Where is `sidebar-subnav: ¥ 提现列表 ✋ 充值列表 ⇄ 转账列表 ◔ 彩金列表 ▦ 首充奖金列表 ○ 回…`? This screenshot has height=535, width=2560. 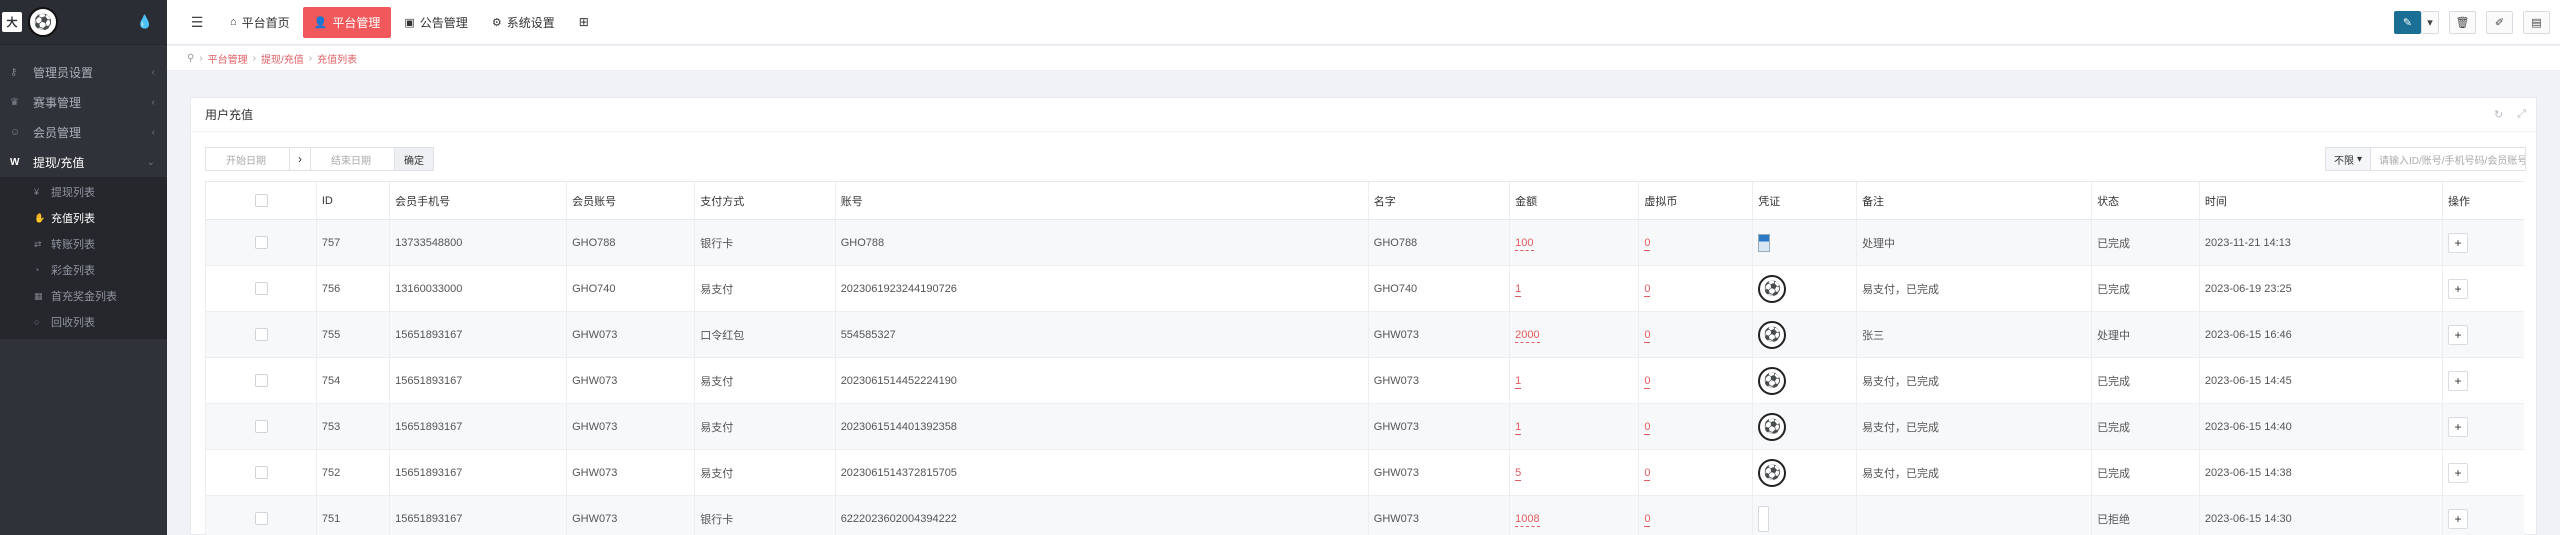 sidebar-subnav: ¥ 提现列表 ✋ 充值列表 ⇄ 转账列表 ◔ 彩金列表 ▦ 首充奖金列表 ○ 回… is located at coordinates (83, 258).